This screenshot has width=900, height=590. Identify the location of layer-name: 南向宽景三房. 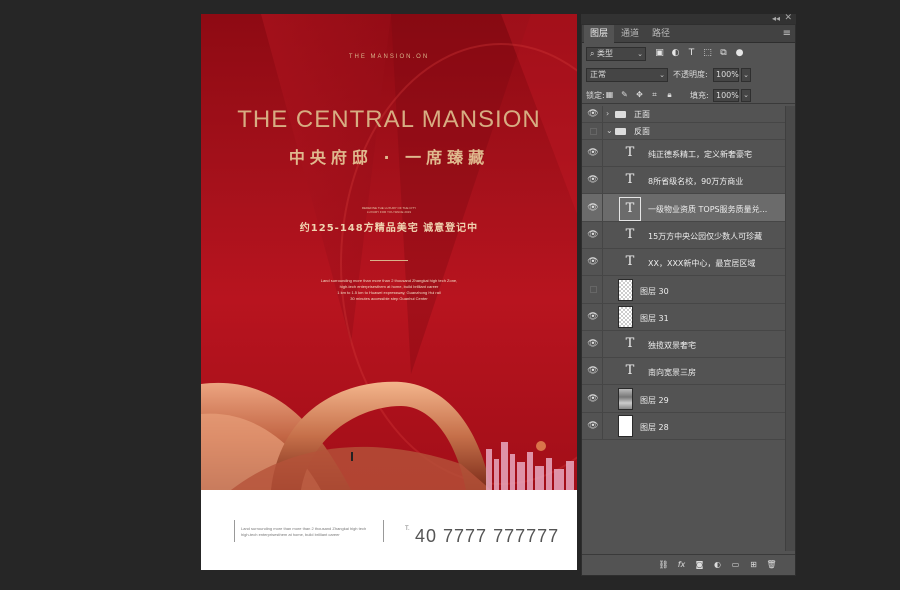
(672, 372).